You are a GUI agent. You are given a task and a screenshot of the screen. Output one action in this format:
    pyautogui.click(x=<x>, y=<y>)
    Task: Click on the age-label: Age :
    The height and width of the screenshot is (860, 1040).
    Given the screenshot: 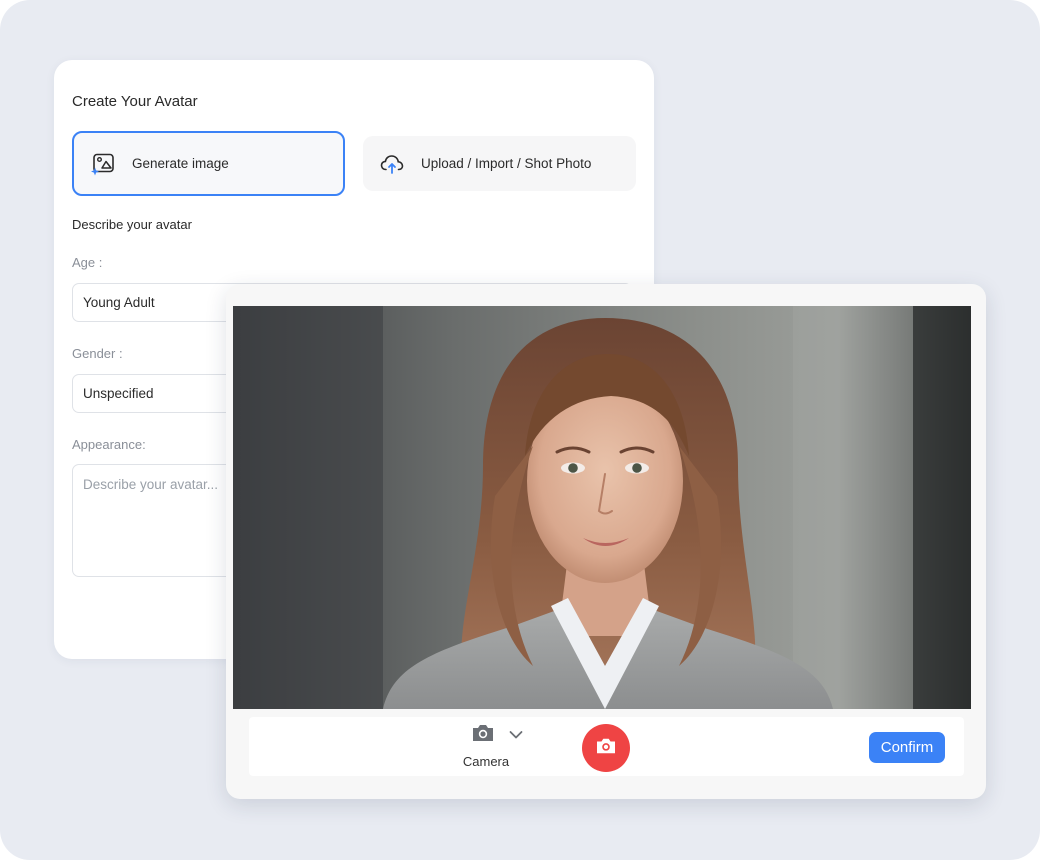 What is the action you would take?
    pyautogui.click(x=87, y=262)
    